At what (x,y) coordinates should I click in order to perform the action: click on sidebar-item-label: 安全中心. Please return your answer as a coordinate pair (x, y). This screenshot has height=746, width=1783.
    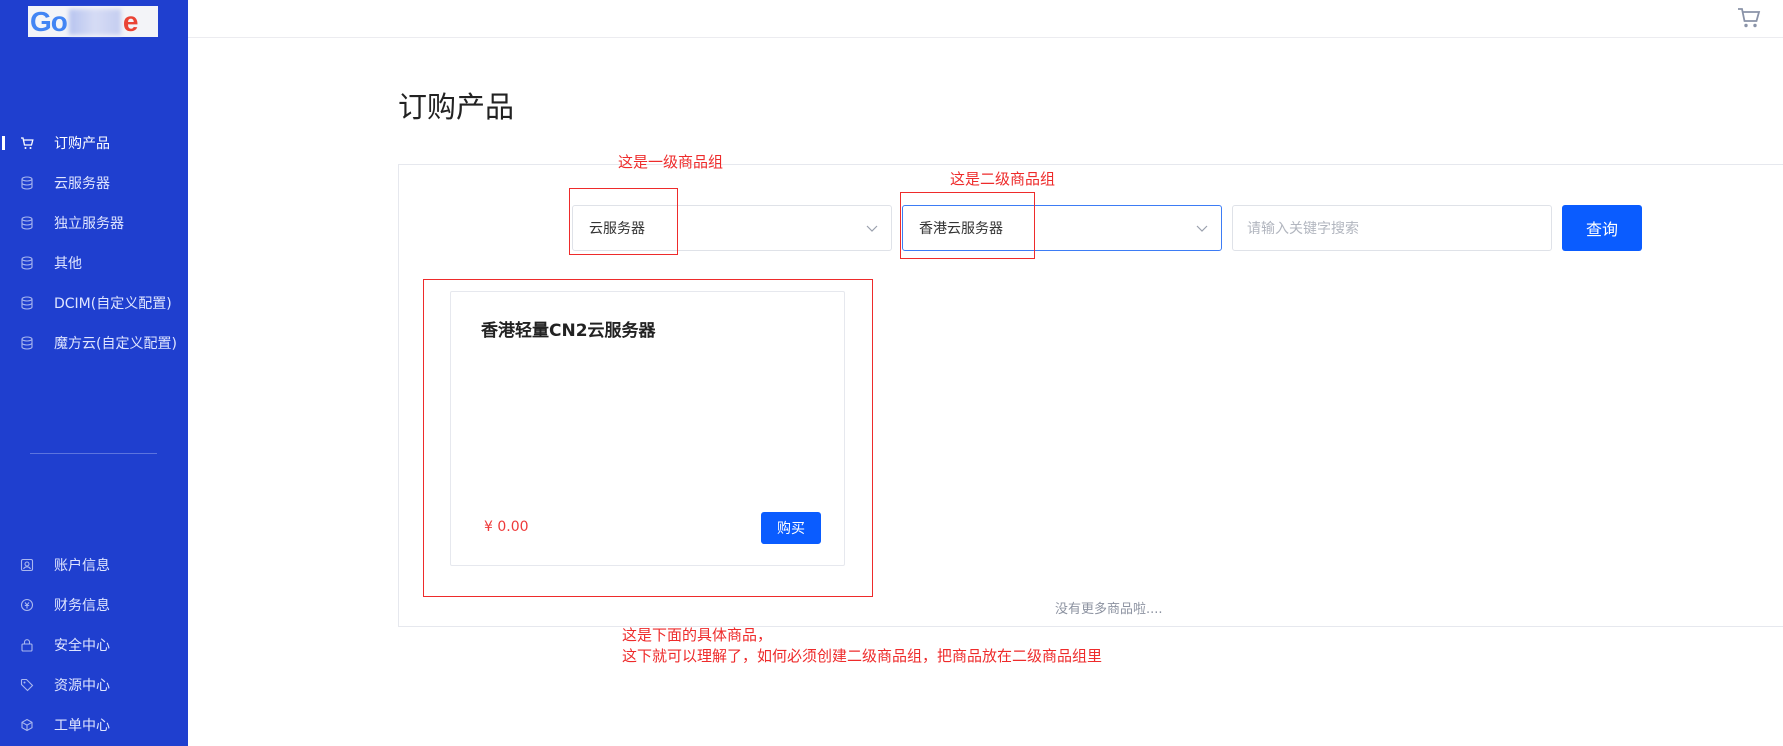
    Looking at the image, I should click on (82, 646).